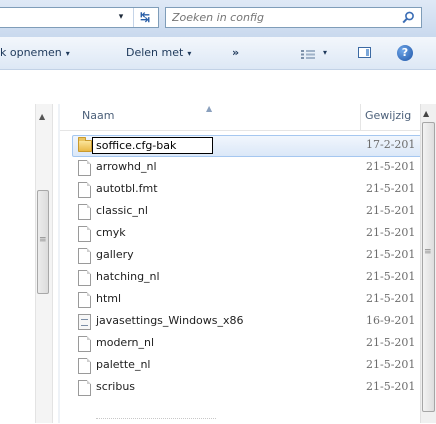  Describe the element at coordinates (111, 232) in the screenshot. I see `file-name: cmyk` at that location.